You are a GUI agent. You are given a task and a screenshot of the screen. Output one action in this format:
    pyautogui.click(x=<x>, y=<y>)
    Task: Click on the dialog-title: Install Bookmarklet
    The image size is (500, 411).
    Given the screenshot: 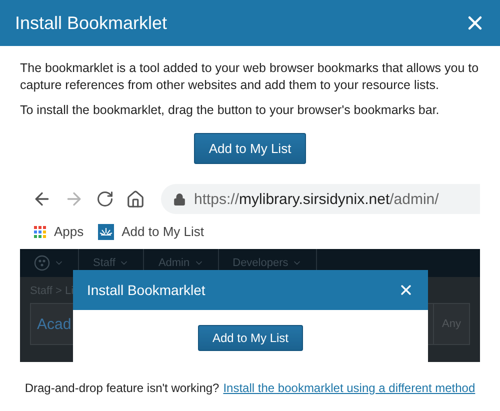 What is the action you would take?
    pyautogui.click(x=91, y=23)
    